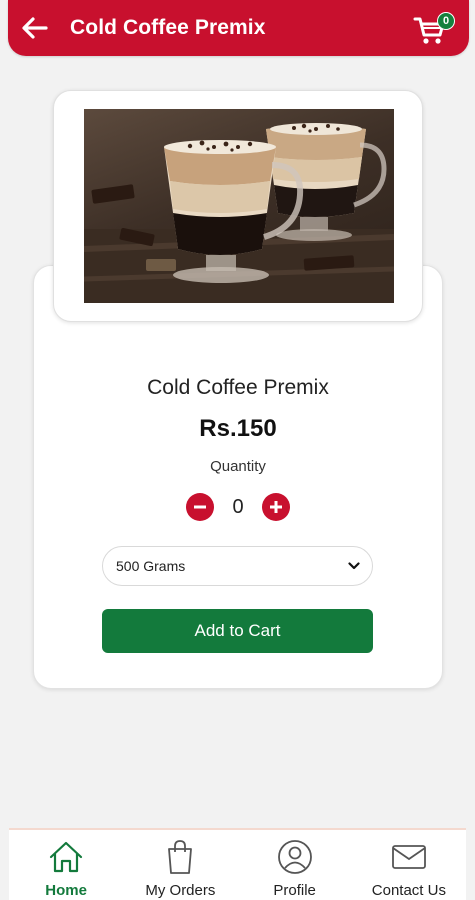 This screenshot has height=900, width=475. I want to click on product-image, so click(239, 206).